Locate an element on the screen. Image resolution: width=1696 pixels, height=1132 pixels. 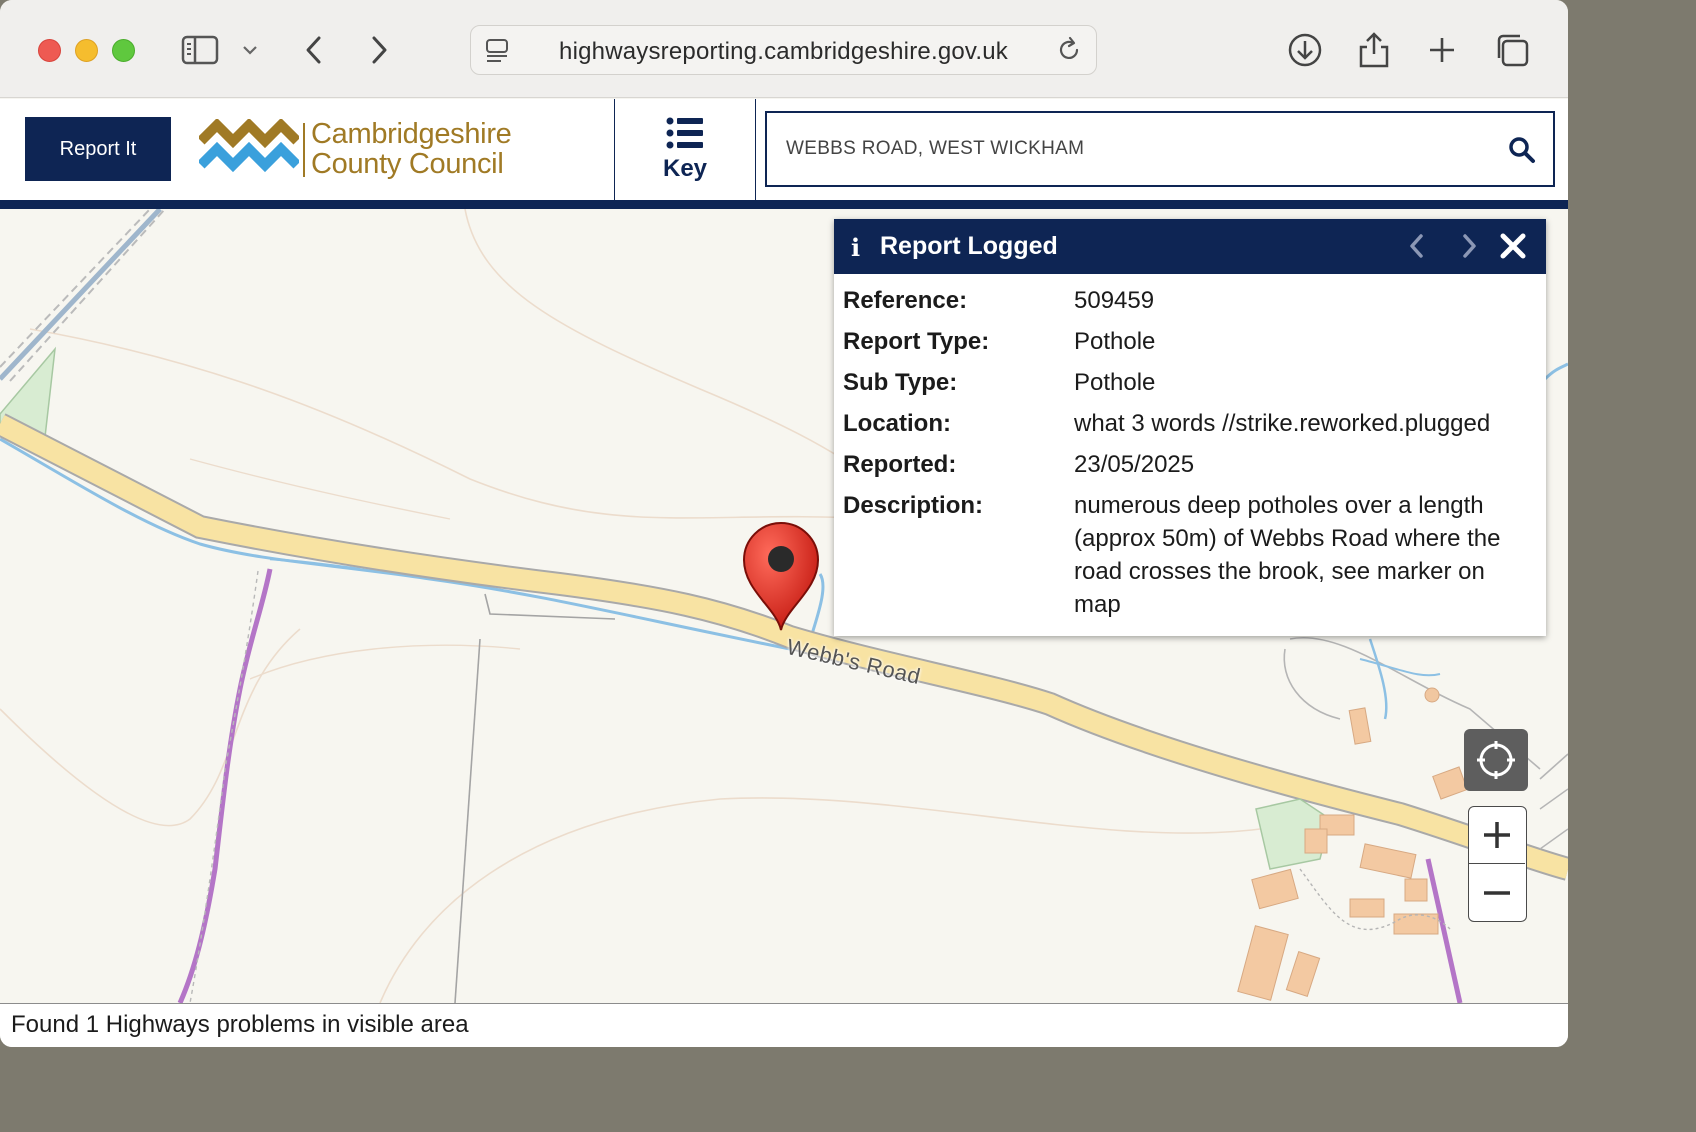
popup-title: Report Logged is located at coordinates (969, 246).